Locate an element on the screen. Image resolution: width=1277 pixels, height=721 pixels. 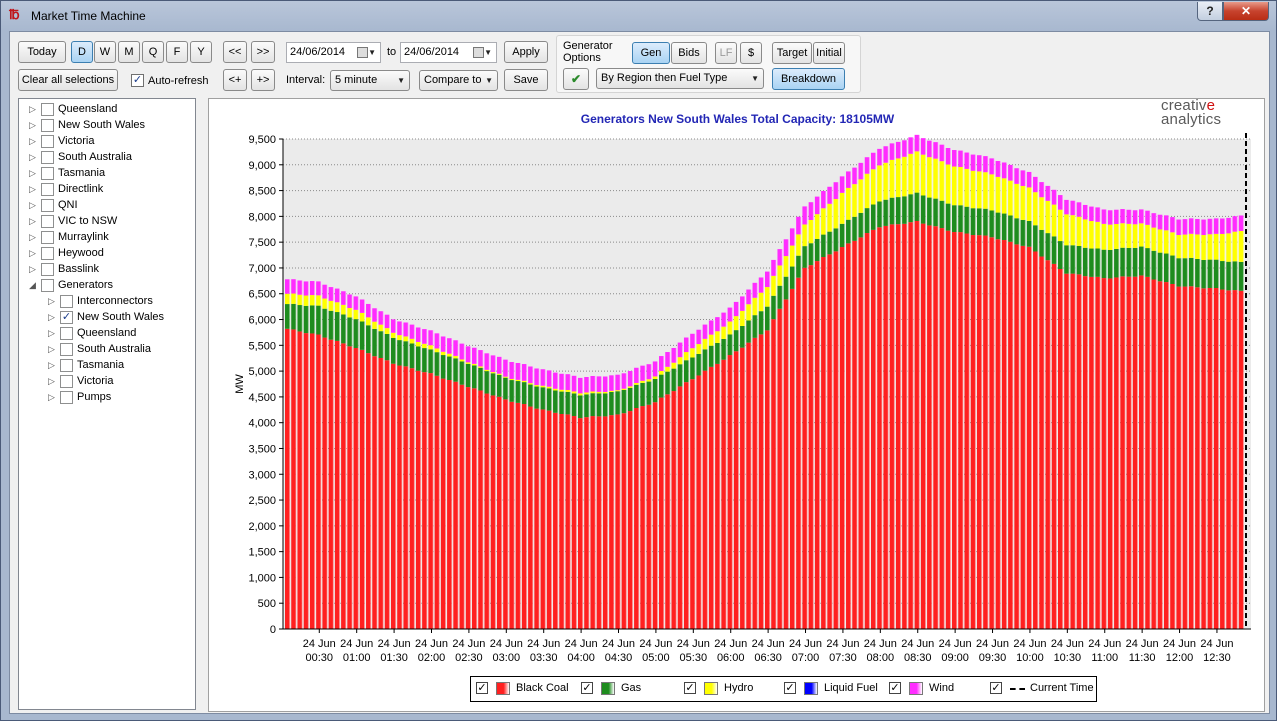
target-button: Target is located at coordinates (792, 53).